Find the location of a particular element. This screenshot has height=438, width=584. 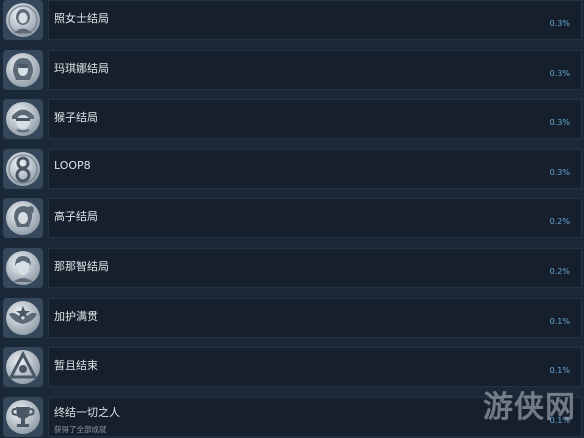

achievement-name: 终结一切之人 is located at coordinates (87, 412).